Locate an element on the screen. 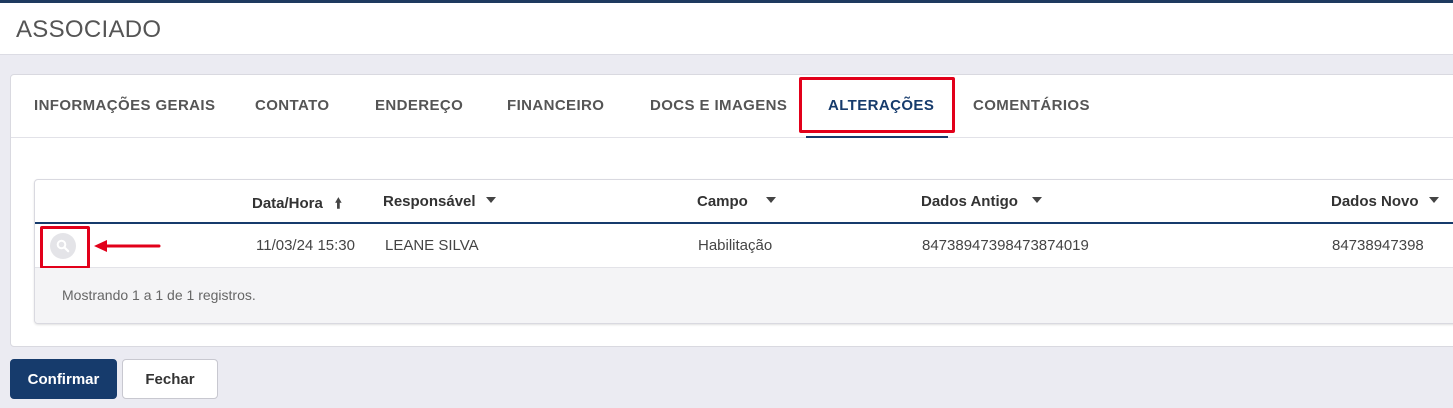 The height and width of the screenshot is (408, 1453). tab-comentarios: COMENTÁRIOS is located at coordinates (1031, 105).